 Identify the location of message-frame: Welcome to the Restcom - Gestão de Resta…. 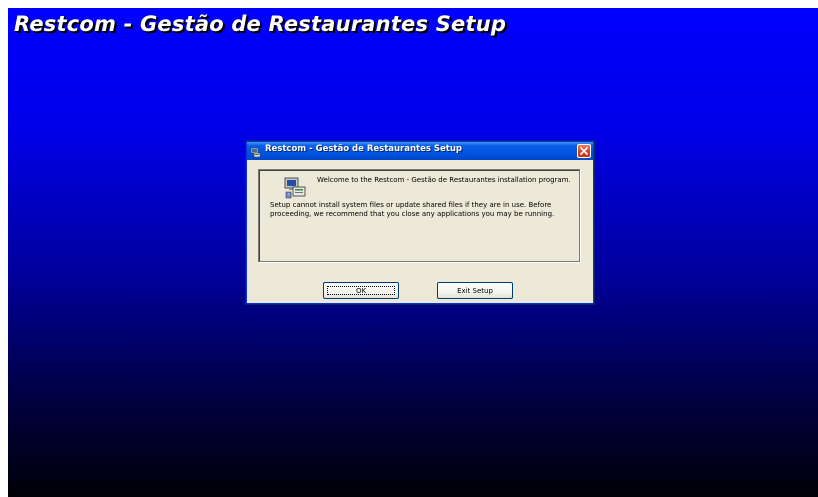
(419, 215).